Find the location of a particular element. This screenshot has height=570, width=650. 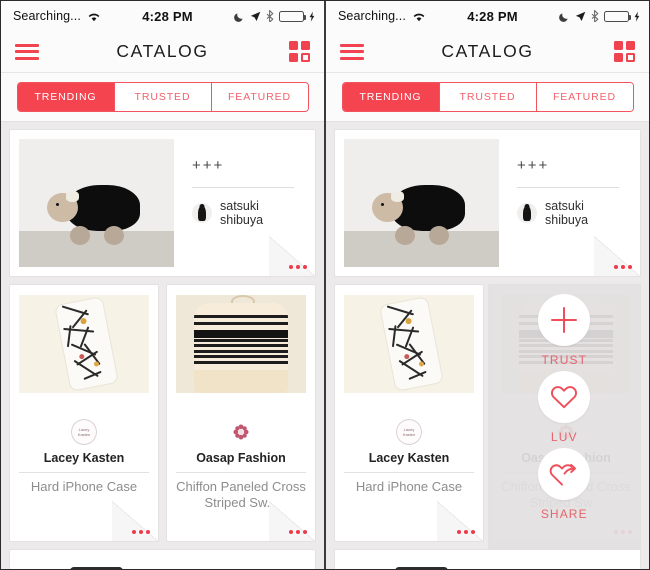

share-action: SHARE is located at coordinates (564, 484).